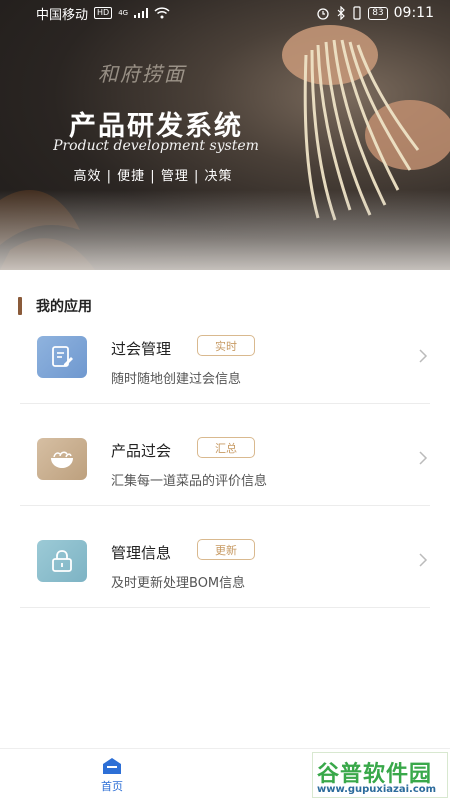  Describe the element at coordinates (226, 549) in the screenshot. I see `app-tag: 更新` at that location.